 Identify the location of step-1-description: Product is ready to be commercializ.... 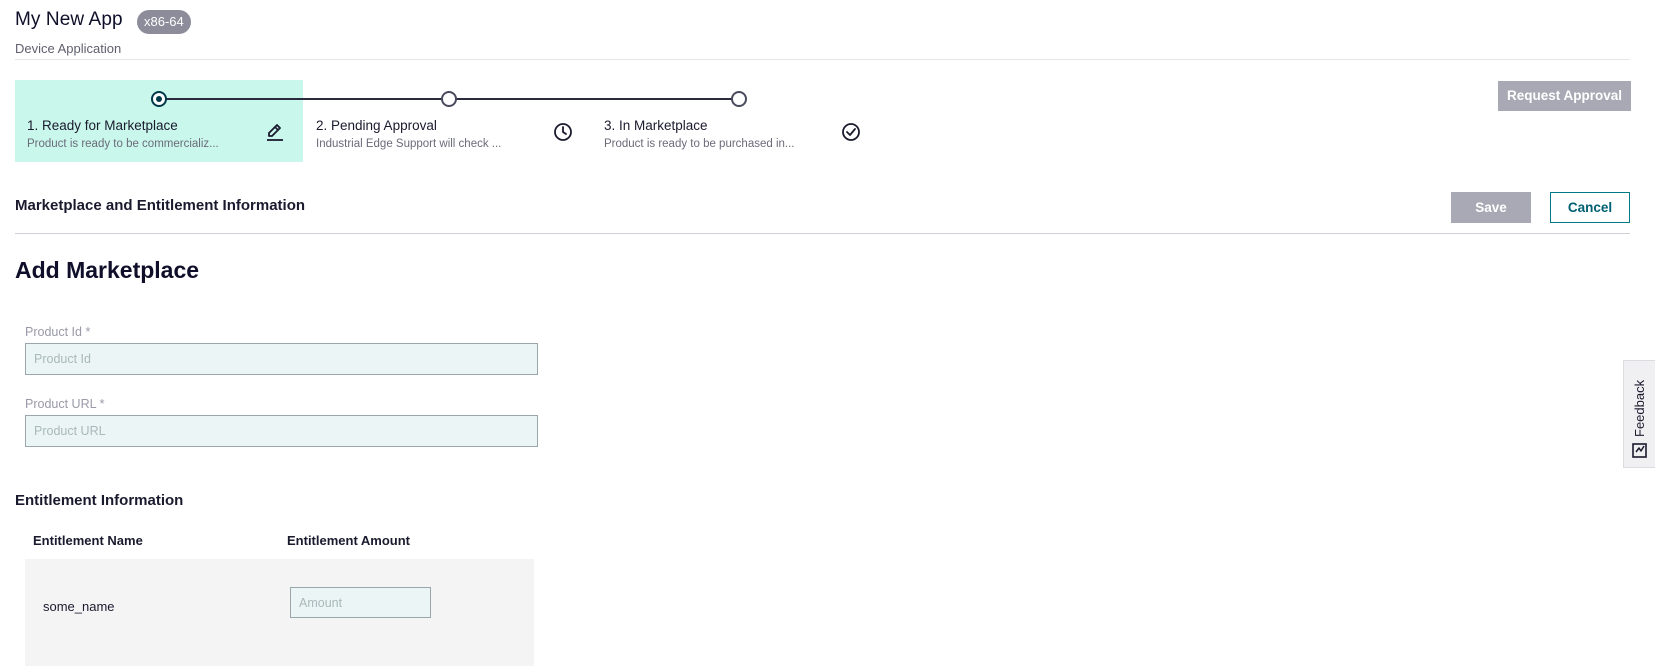
(123, 144).